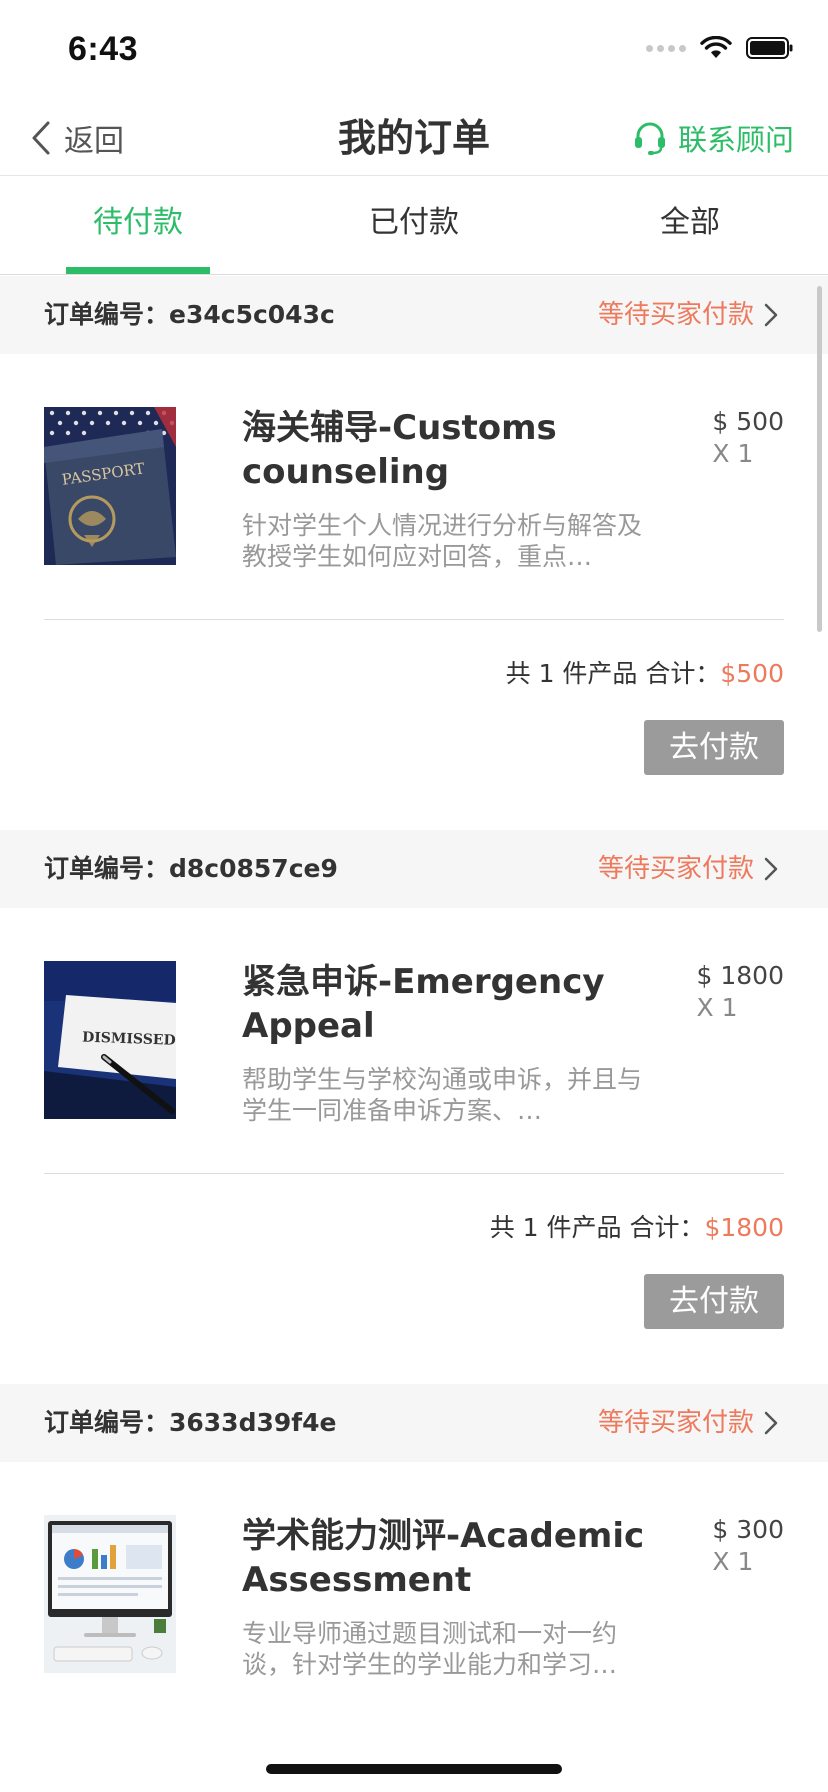  I want to click on product-price: $ 300 X 1, so click(748, 1546).